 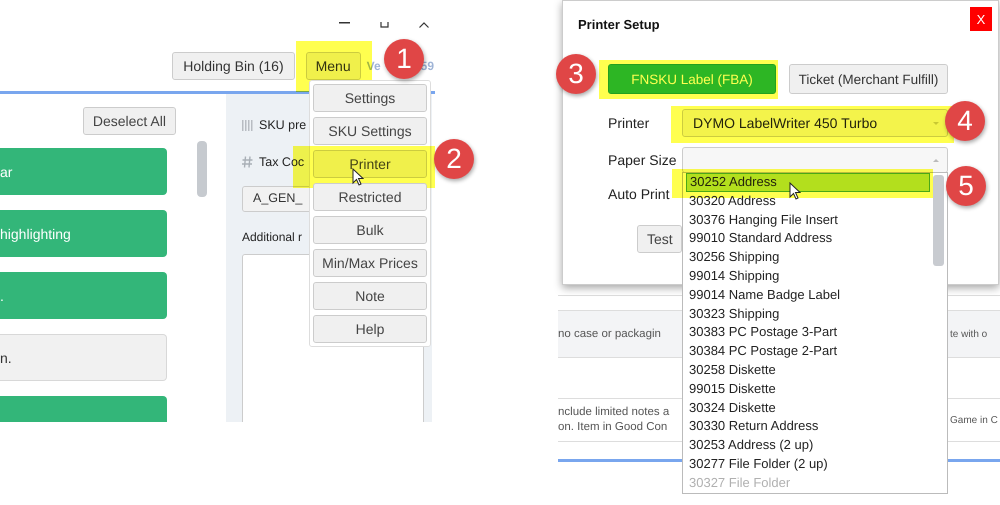 I want to click on printer-label: Printer, so click(x=629, y=123).